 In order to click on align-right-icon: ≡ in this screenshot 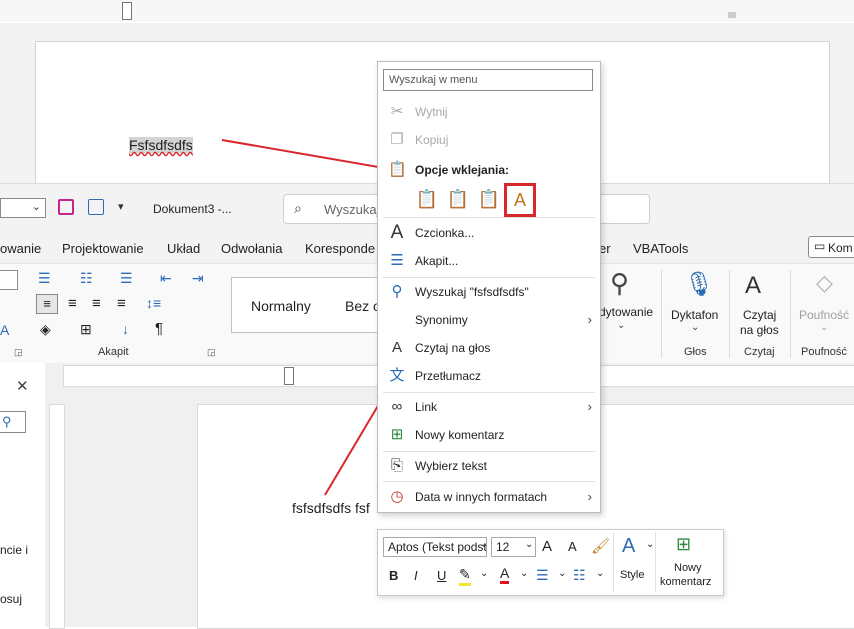, I will do `click(96, 303)`.